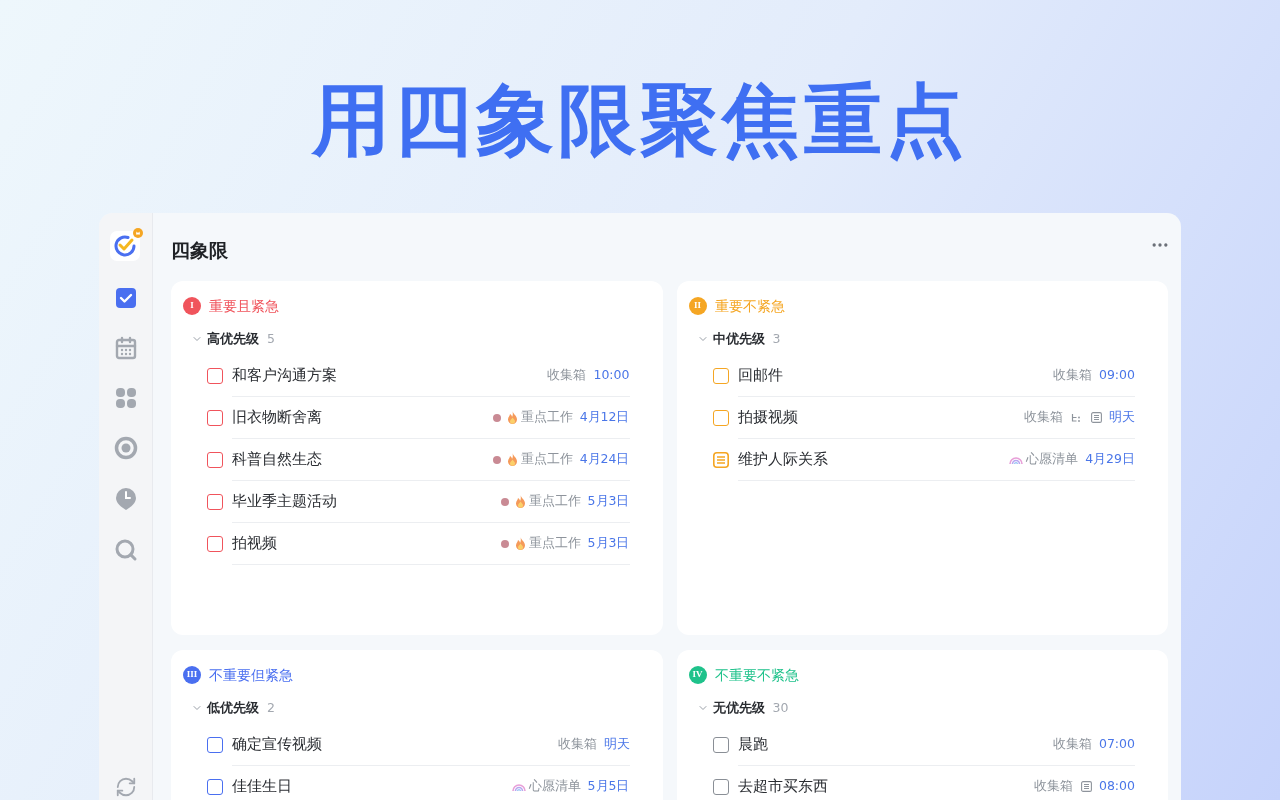  What do you see at coordinates (251, 675) in the screenshot?
I see `quadrant-title: 不重要但紧急` at bounding box center [251, 675].